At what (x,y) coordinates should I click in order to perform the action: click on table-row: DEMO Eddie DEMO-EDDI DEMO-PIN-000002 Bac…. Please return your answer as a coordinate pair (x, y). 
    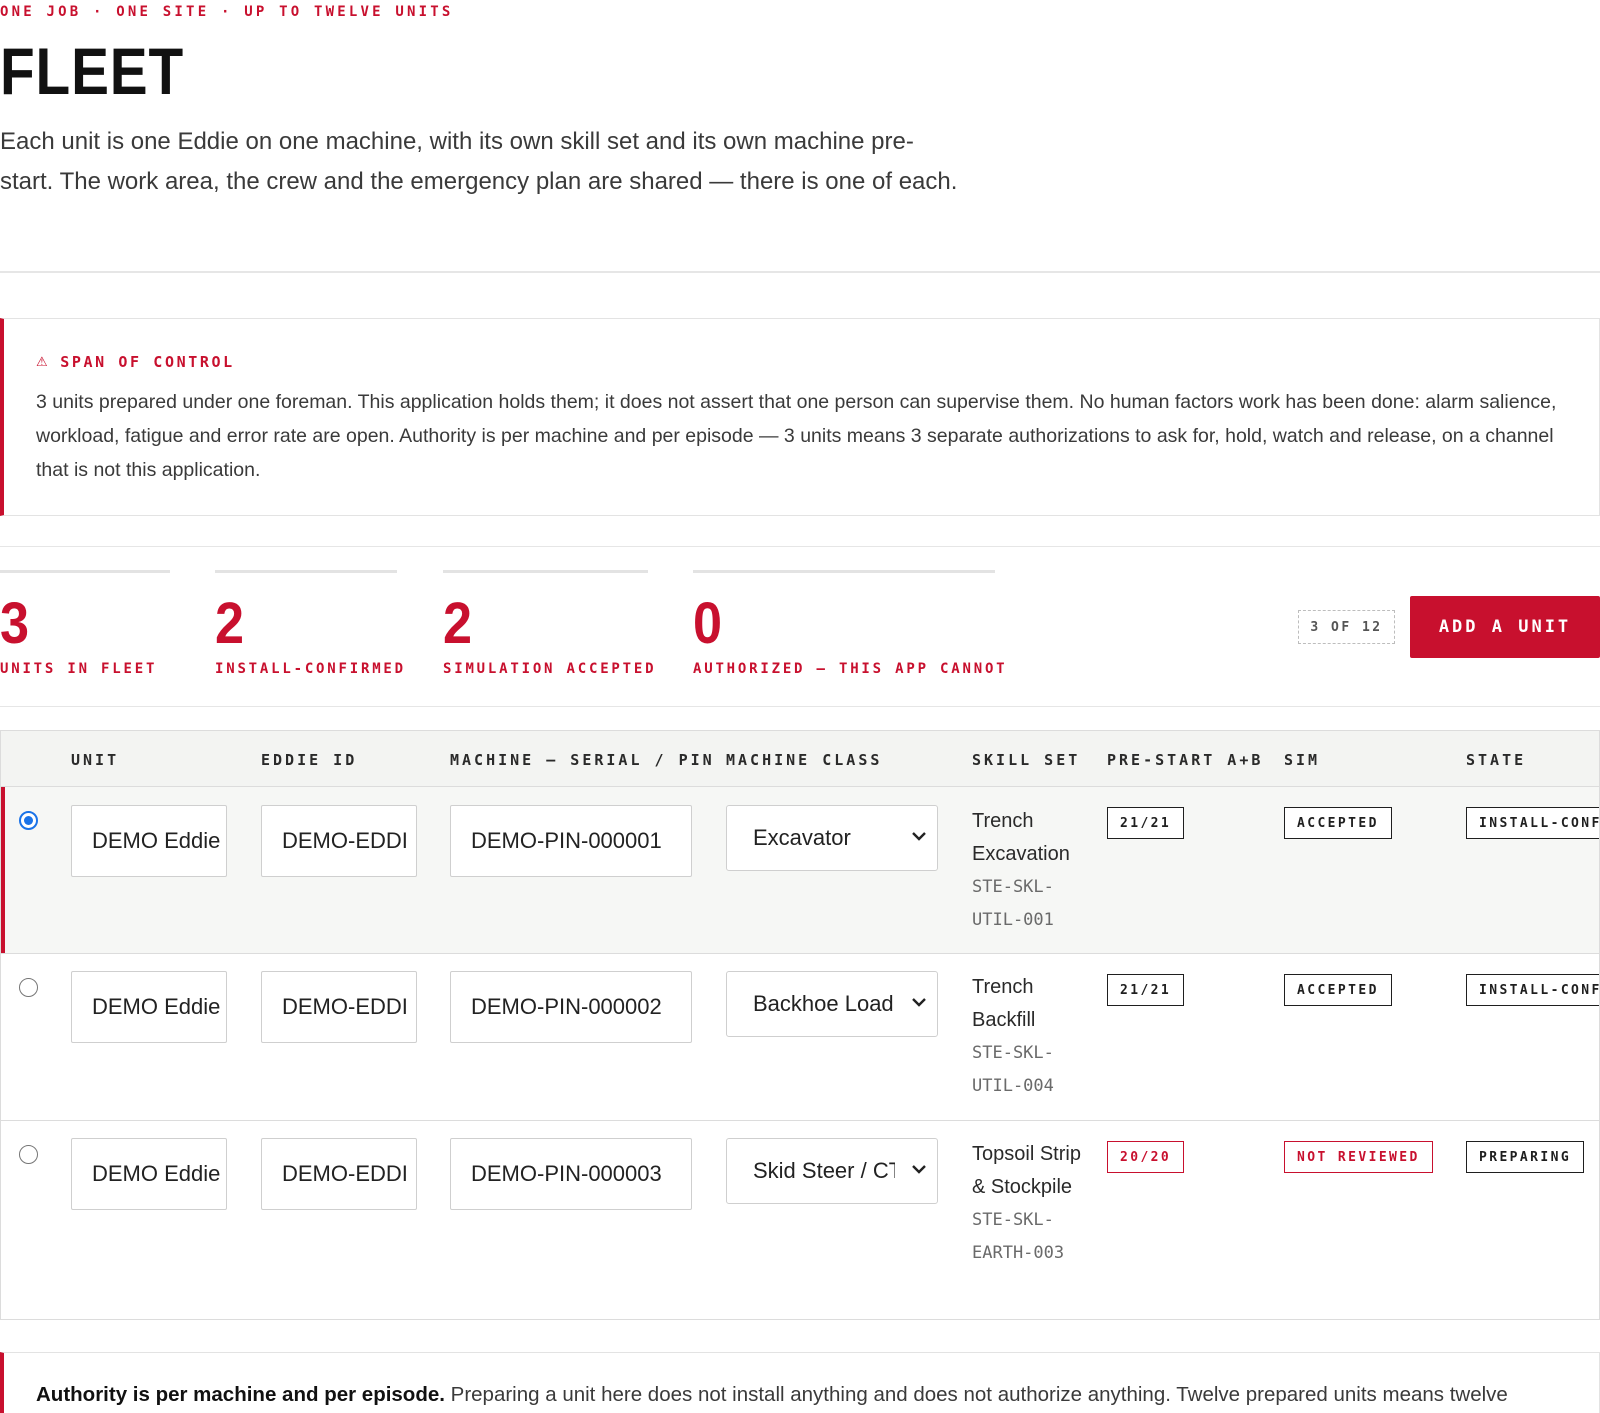
    Looking at the image, I should click on (800, 1037).